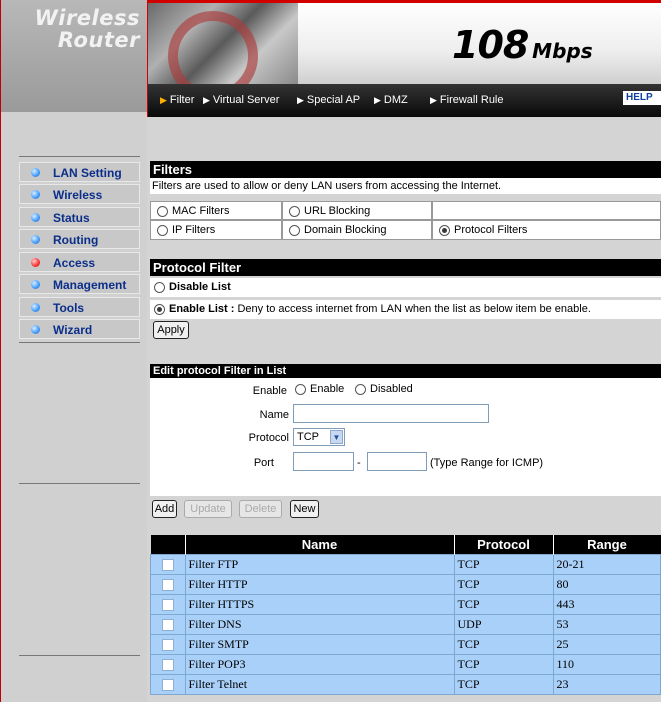 This screenshot has height=702, width=661. Describe the element at coordinates (391, 389) in the screenshot. I see `option-label: Disabled` at that location.